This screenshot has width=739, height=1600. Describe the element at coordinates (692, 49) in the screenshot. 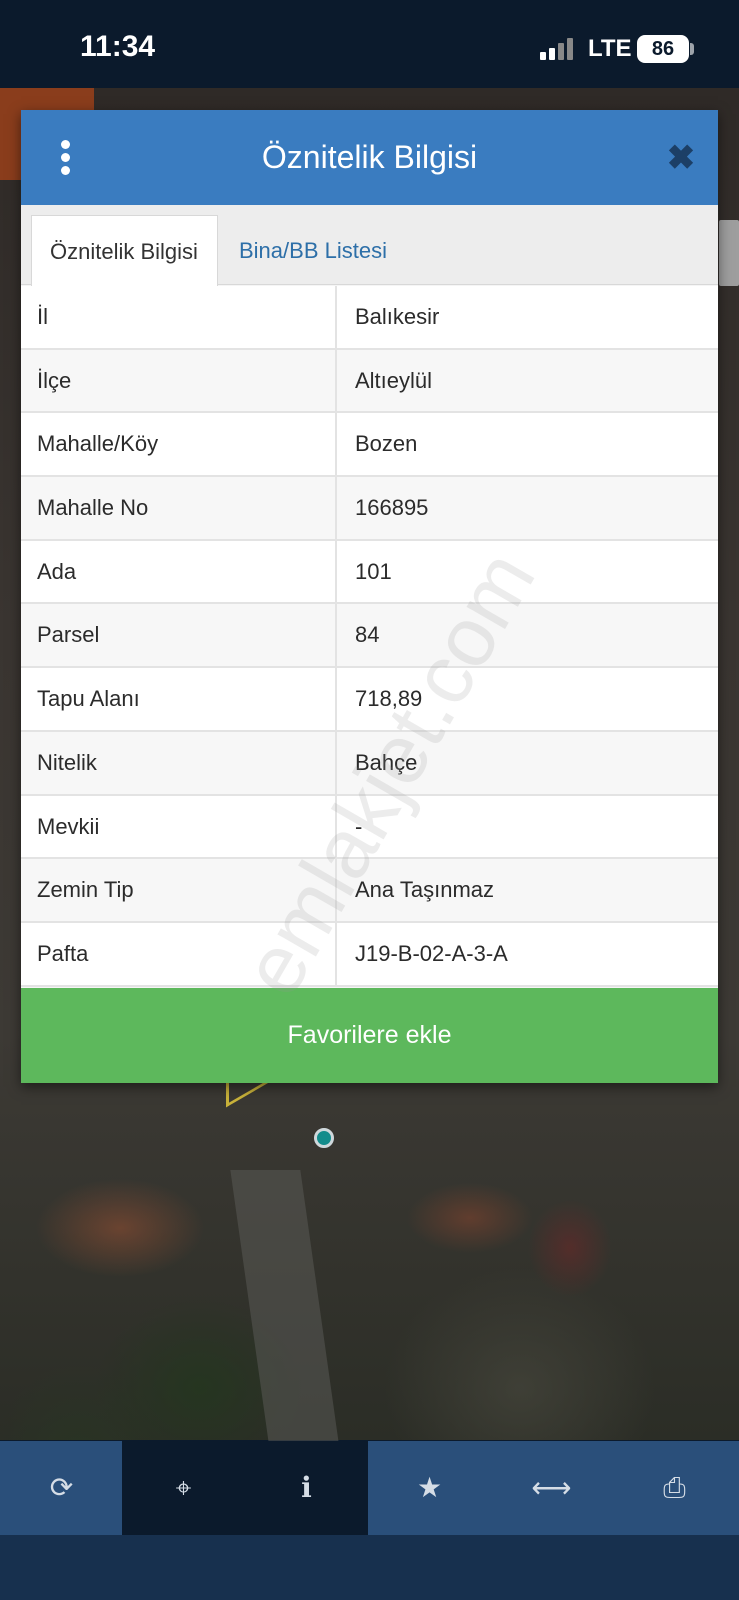

I see `battery-cap` at that location.